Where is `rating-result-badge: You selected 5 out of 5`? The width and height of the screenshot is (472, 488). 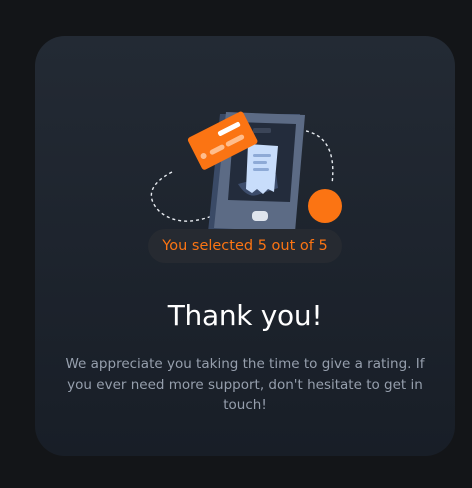
rating-result-badge: You selected 5 out of 5 is located at coordinates (245, 246).